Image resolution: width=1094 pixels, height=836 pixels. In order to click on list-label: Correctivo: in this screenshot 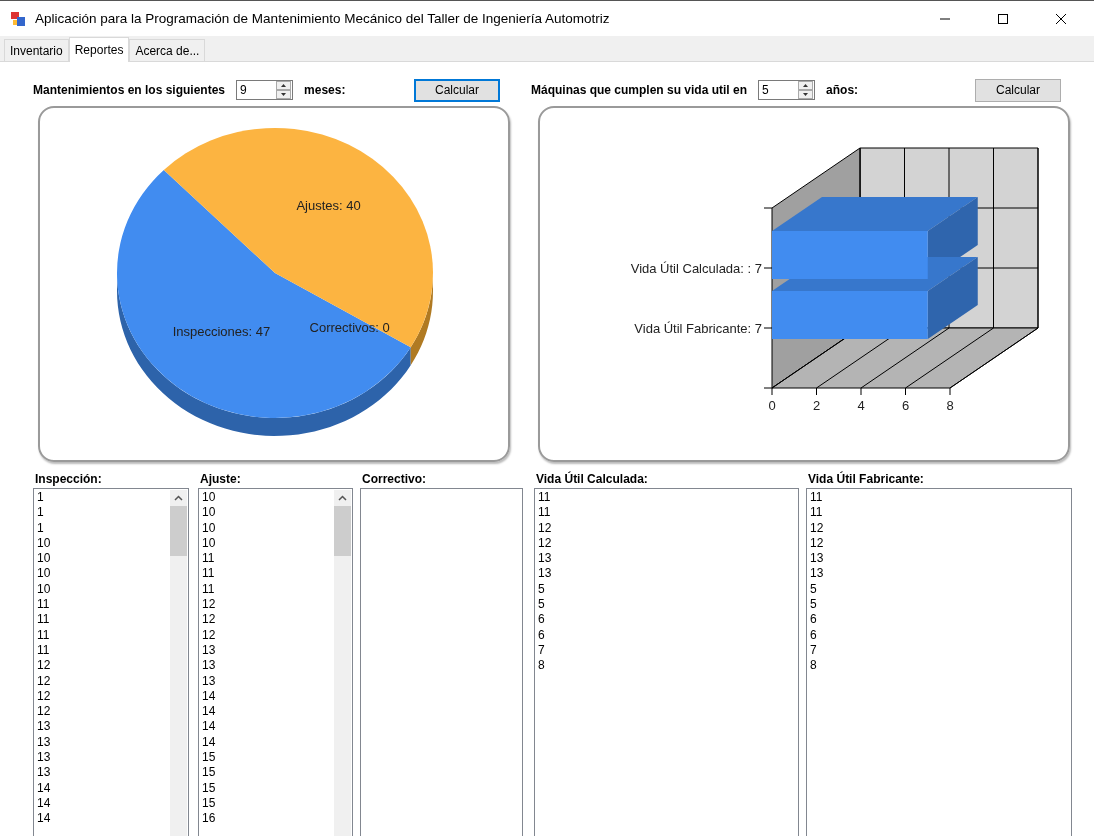, I will do `click(394, 479)`.